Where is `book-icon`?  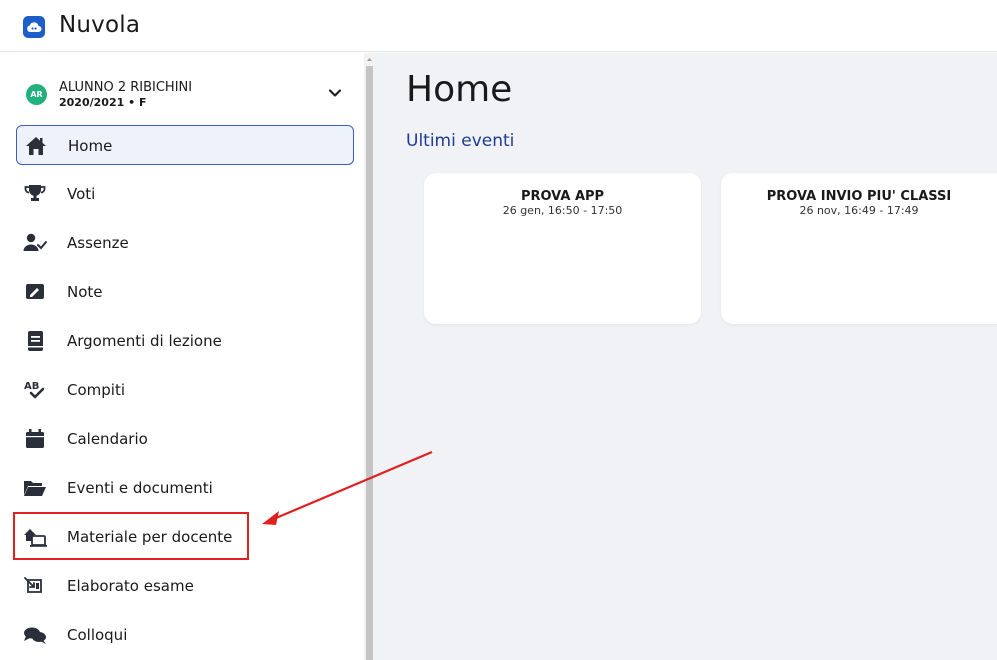 book-icon is located at coordinates (35, 341).